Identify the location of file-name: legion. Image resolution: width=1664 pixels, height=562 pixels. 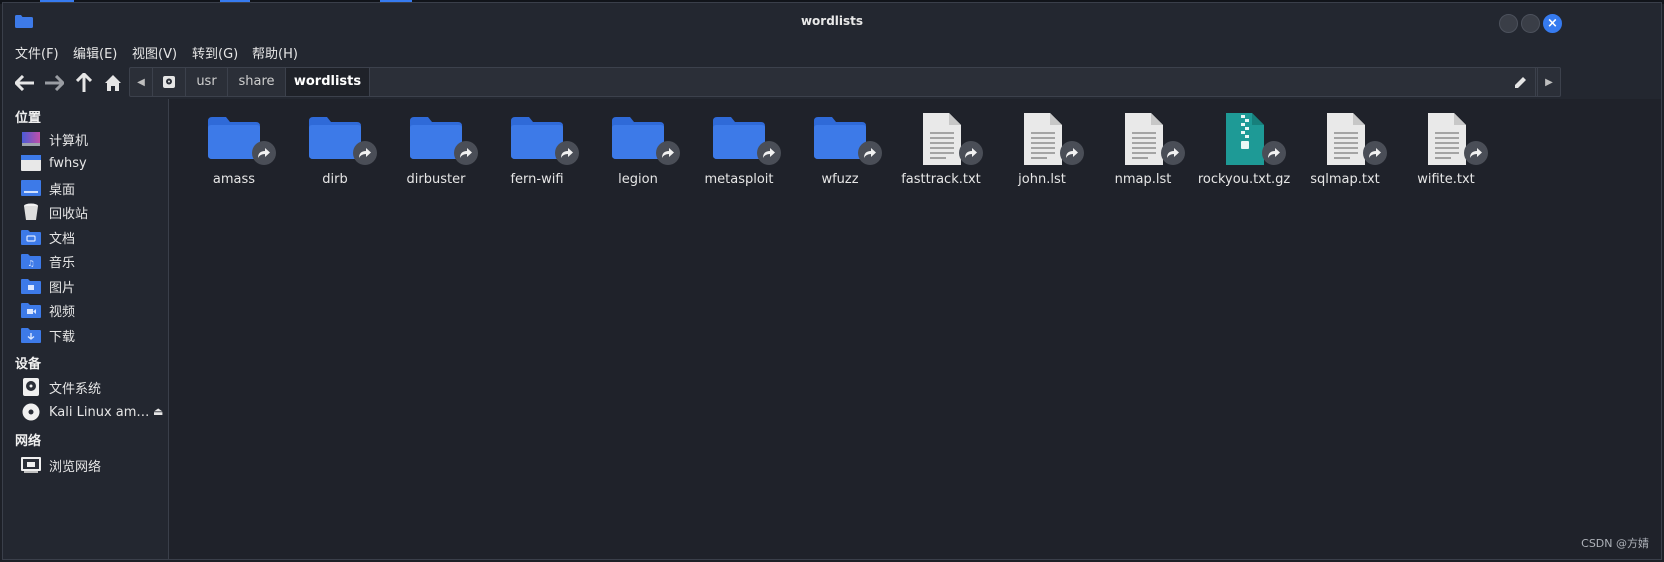
(638, 179).